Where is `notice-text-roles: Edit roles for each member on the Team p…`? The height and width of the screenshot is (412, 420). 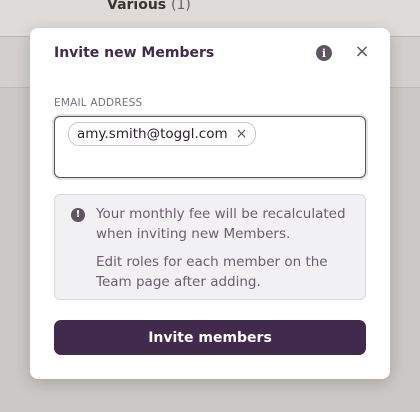 notice-text-roles: Edit roles for each member on the Team p… is located at coordinates (212, 272).